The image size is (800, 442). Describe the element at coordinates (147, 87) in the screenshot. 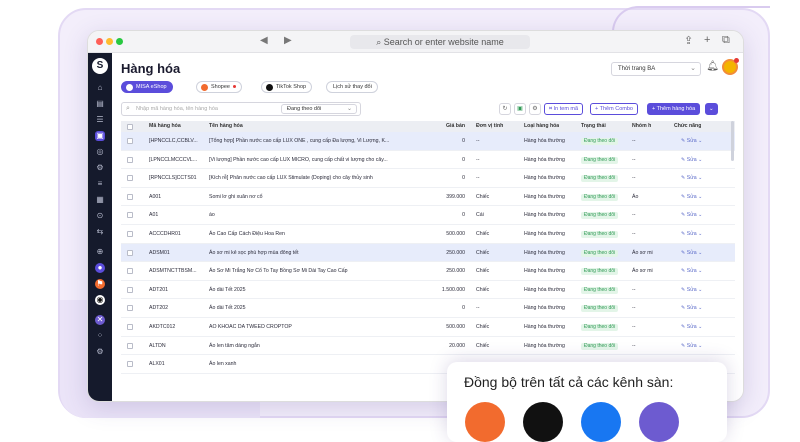

I see `tab-misa-eshop: MISA eShop` at that location.